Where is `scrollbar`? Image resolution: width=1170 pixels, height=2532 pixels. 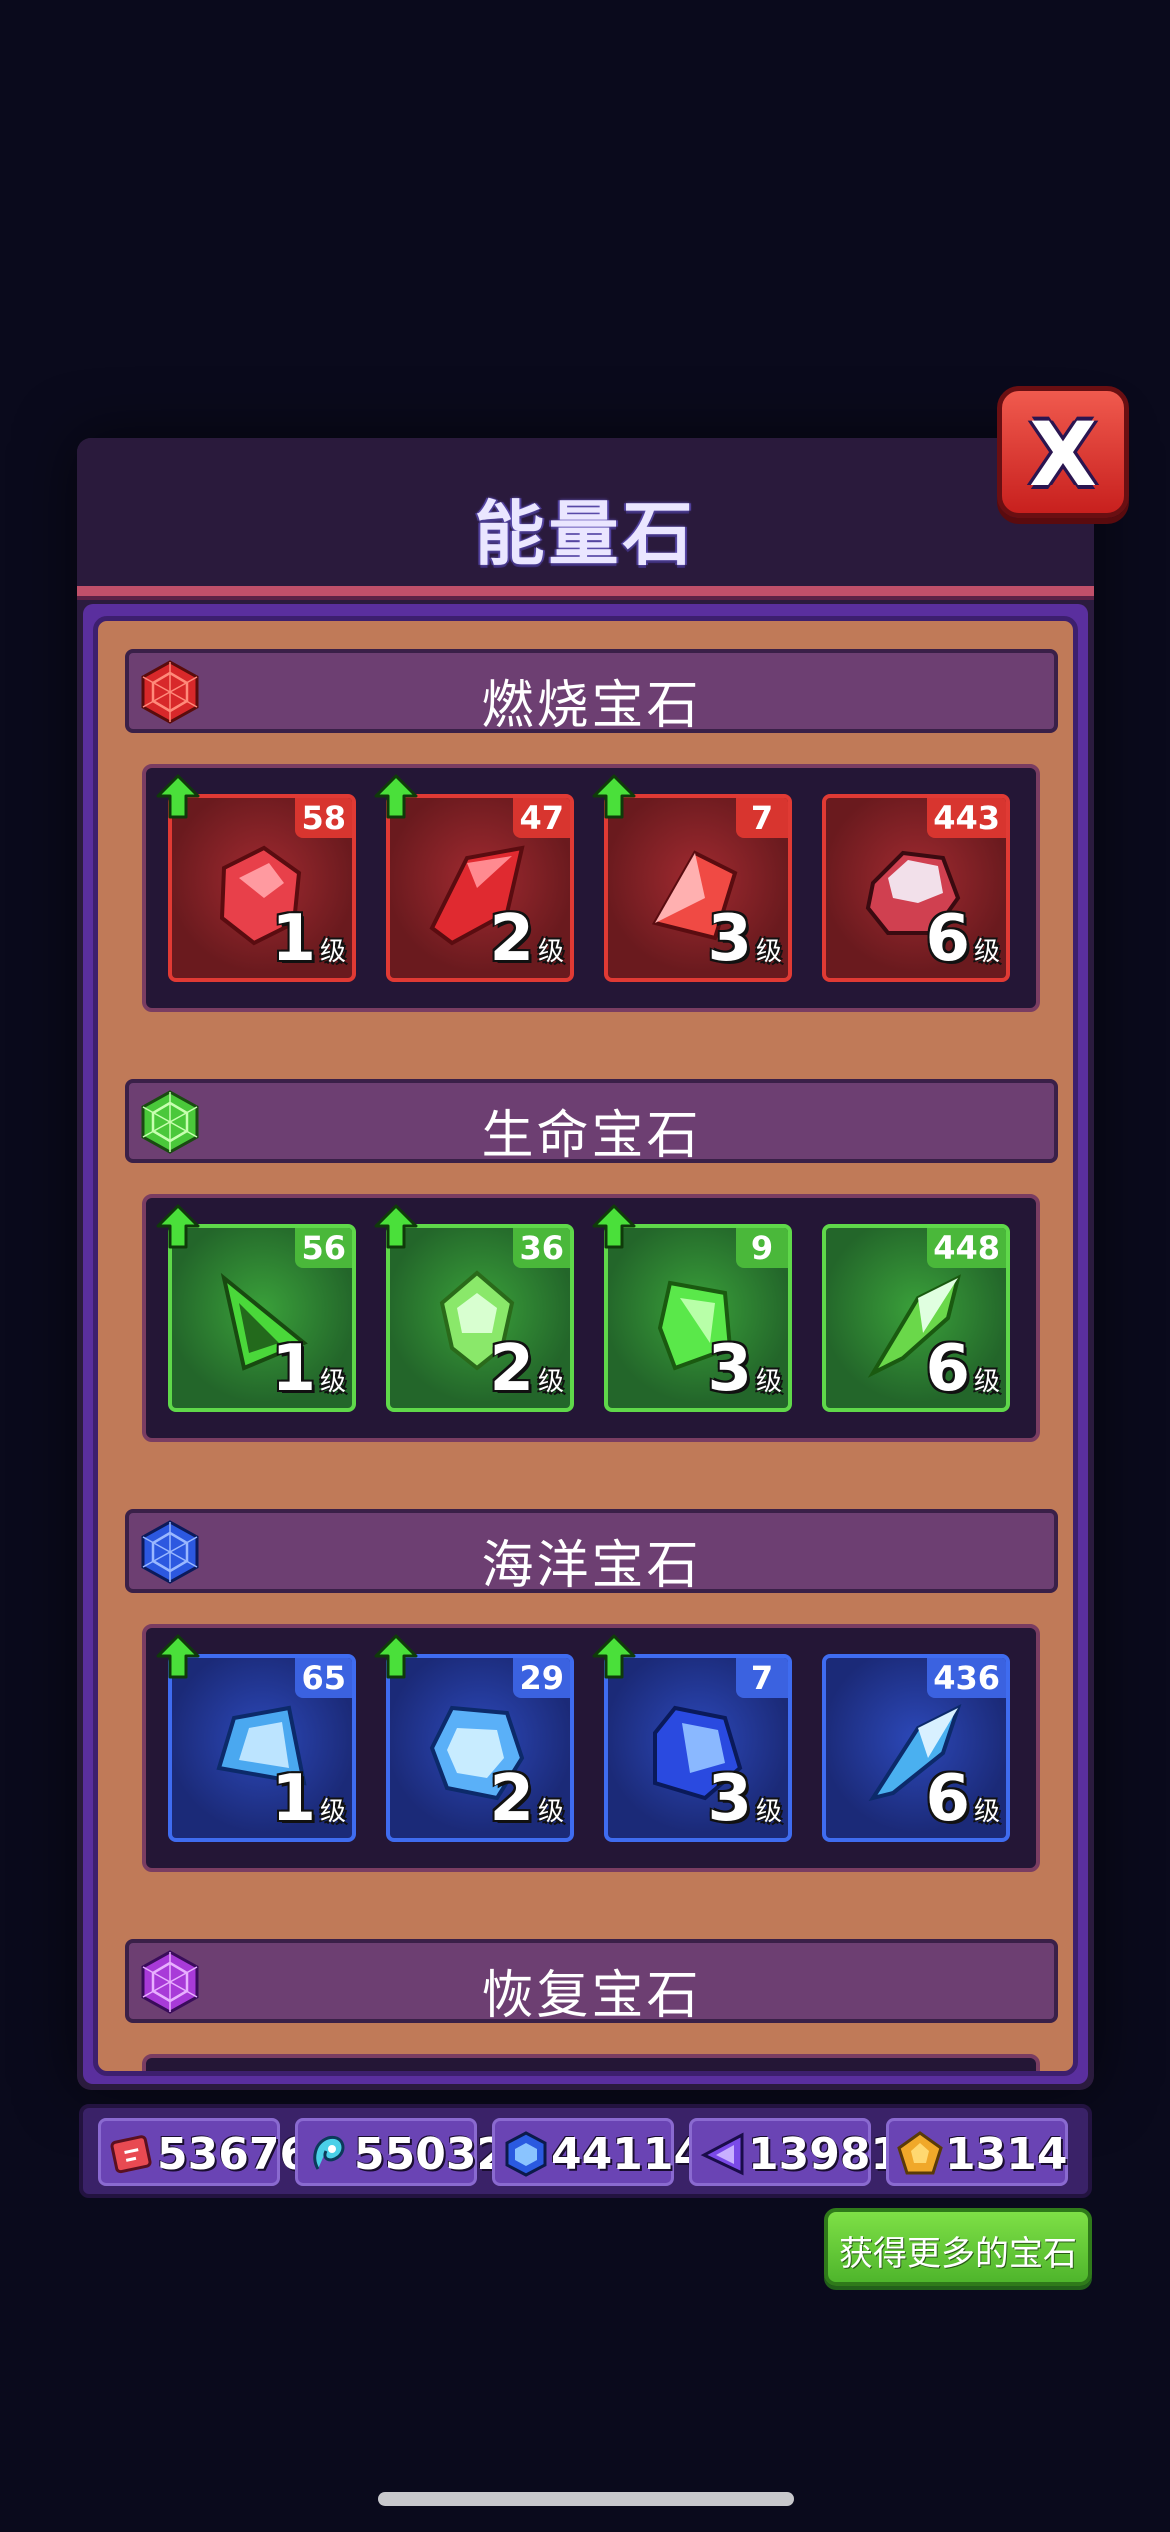
scrollbar is located at coordinates (1077, 1721).